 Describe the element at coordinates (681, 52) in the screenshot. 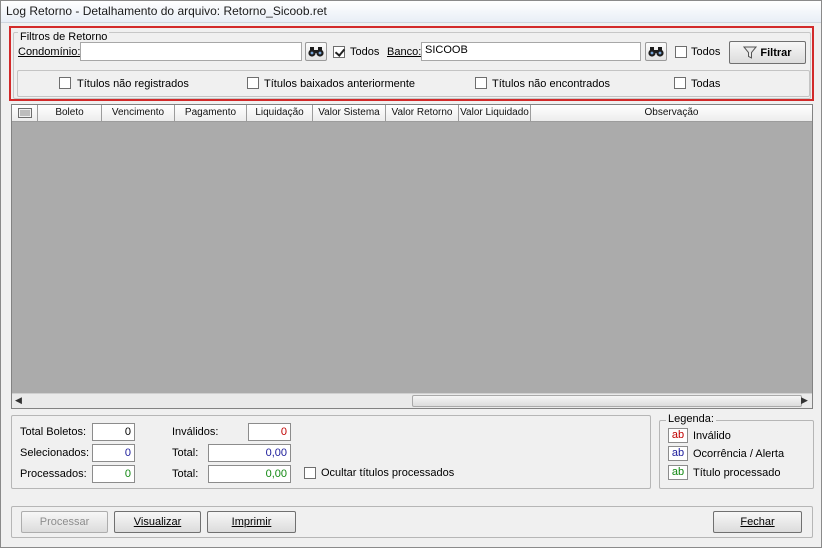

I see `todos-banco-checkbox` at that location.